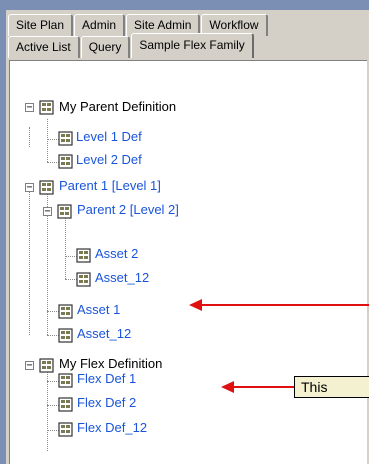 The height and width of the screenshot is (464, 369). What do you see at coordinates (110, 185) in the screenshot?
I see `tree-node-label: Parent 1 [Level 1]` at bounding box center [110, 185].